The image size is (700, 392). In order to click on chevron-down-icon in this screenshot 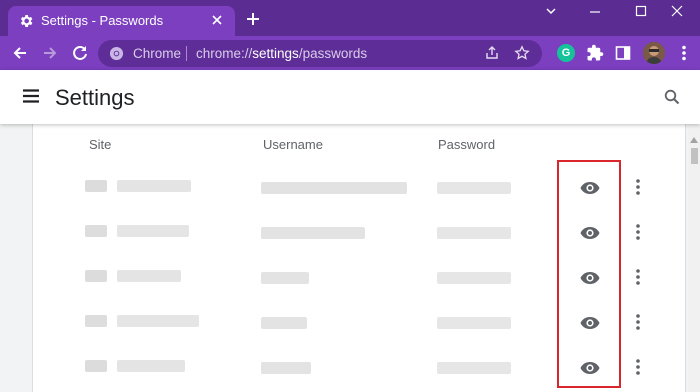, I will do `click(551, 11)`.